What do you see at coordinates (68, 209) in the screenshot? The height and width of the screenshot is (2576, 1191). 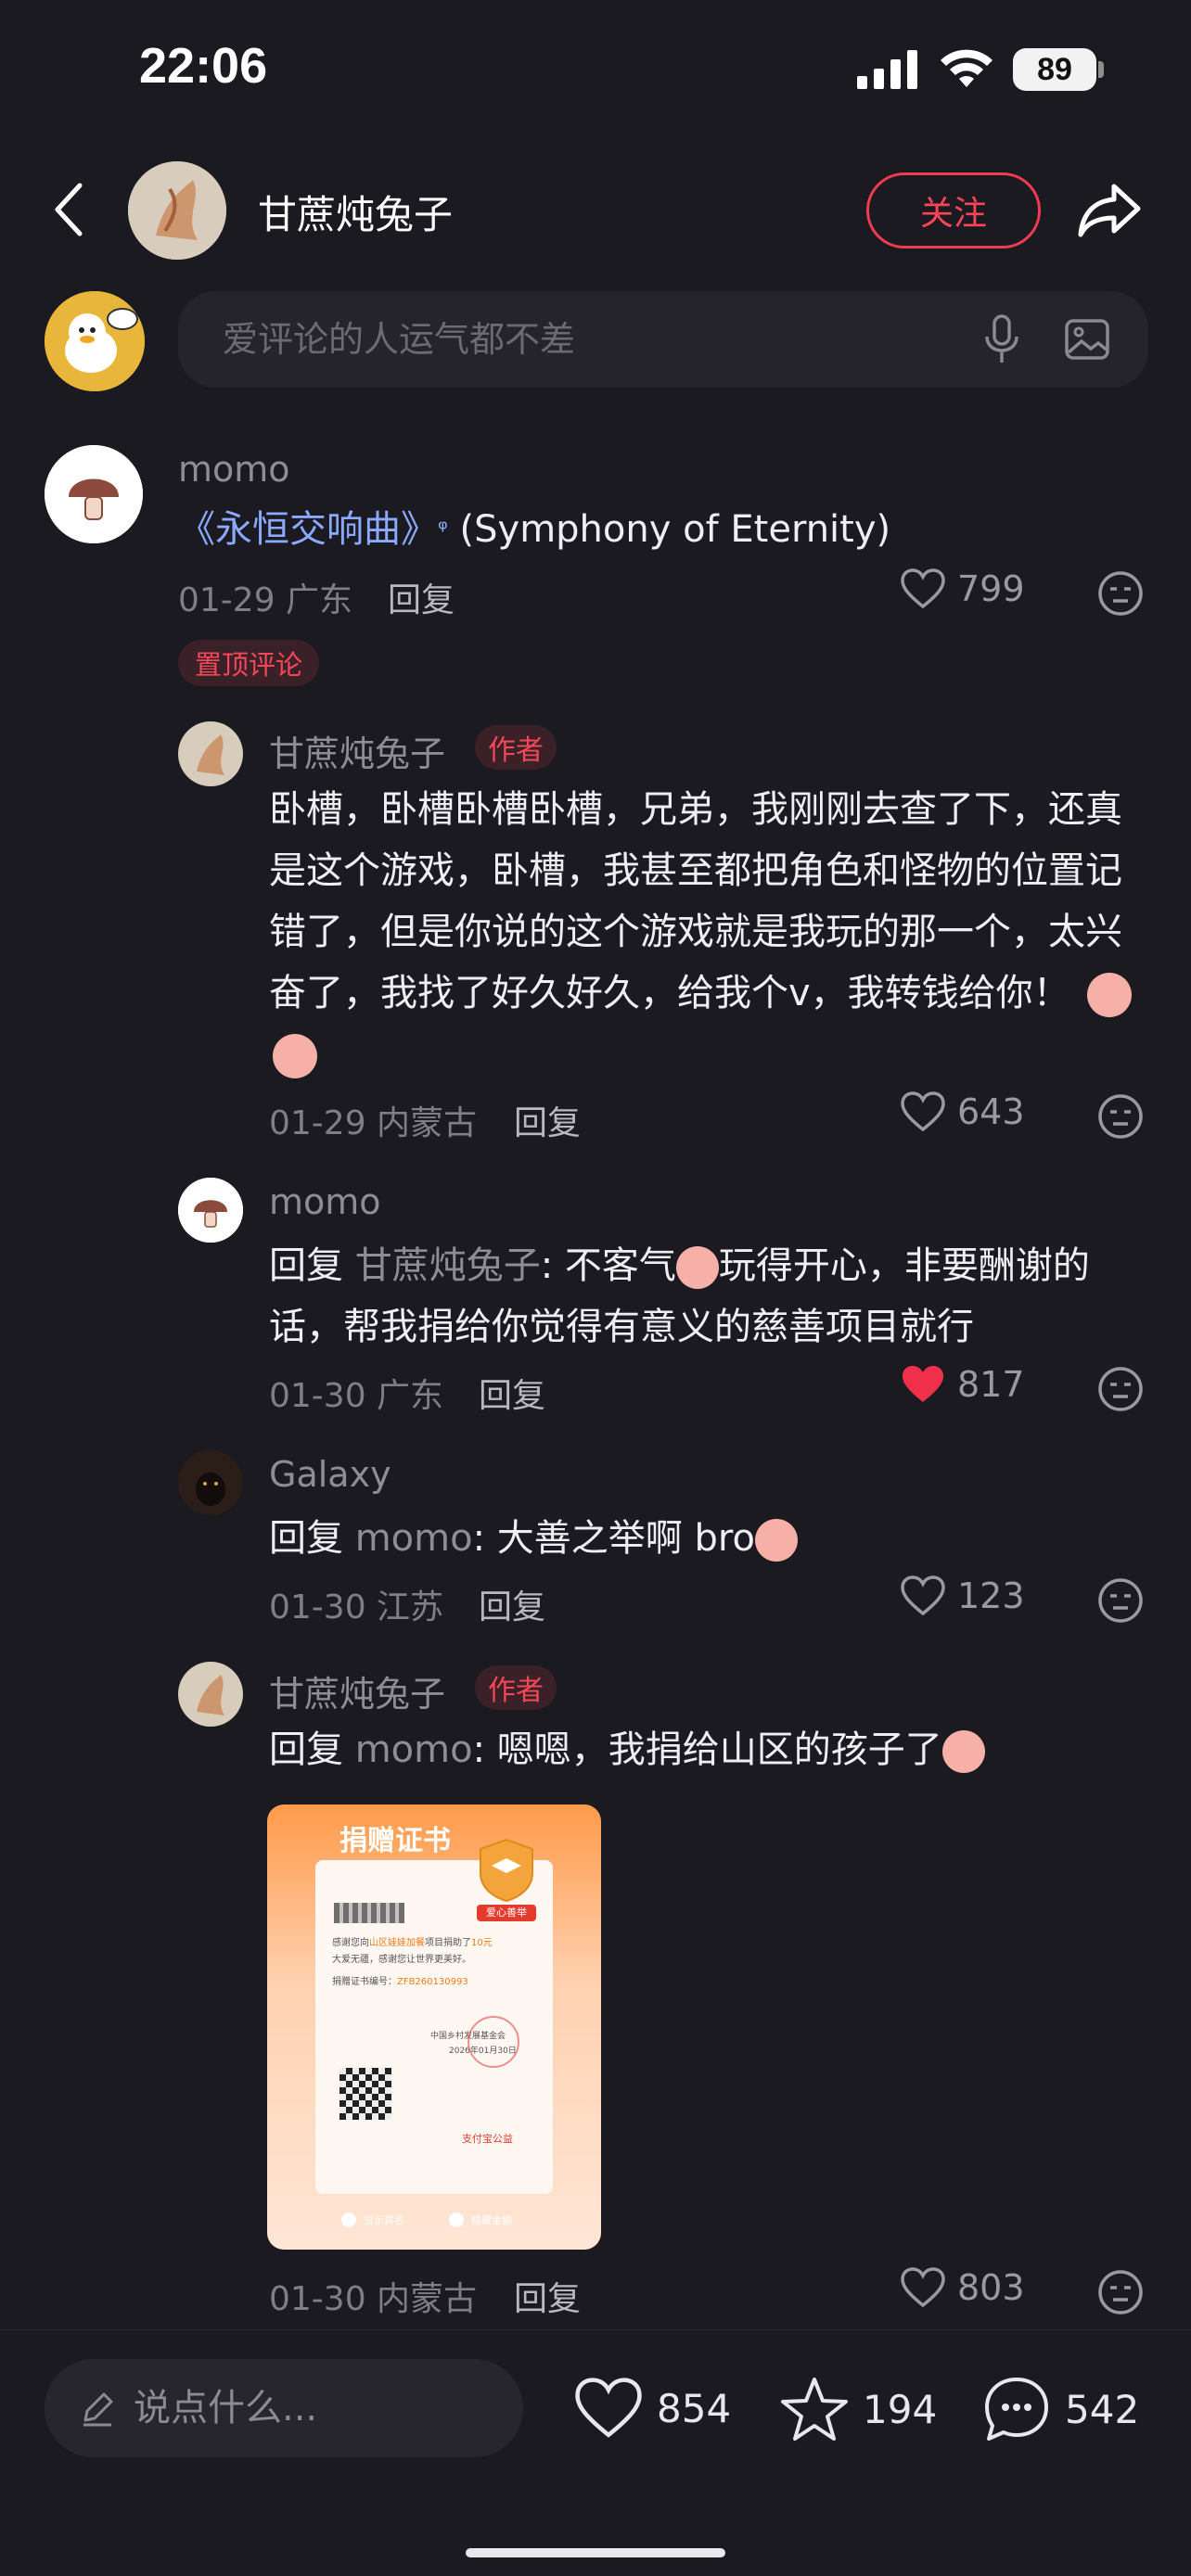 I see `back-icon` at bounding box center [68, 209].